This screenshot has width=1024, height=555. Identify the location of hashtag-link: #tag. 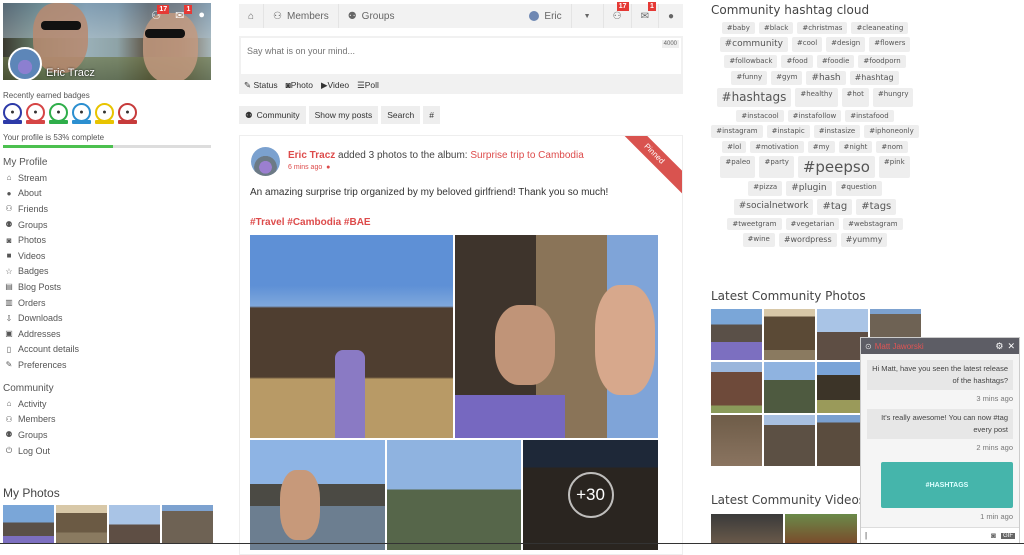
(835, 206).